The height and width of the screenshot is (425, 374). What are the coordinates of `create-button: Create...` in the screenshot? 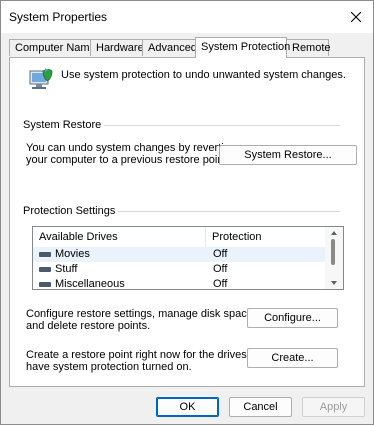 It's located at (292, 358).